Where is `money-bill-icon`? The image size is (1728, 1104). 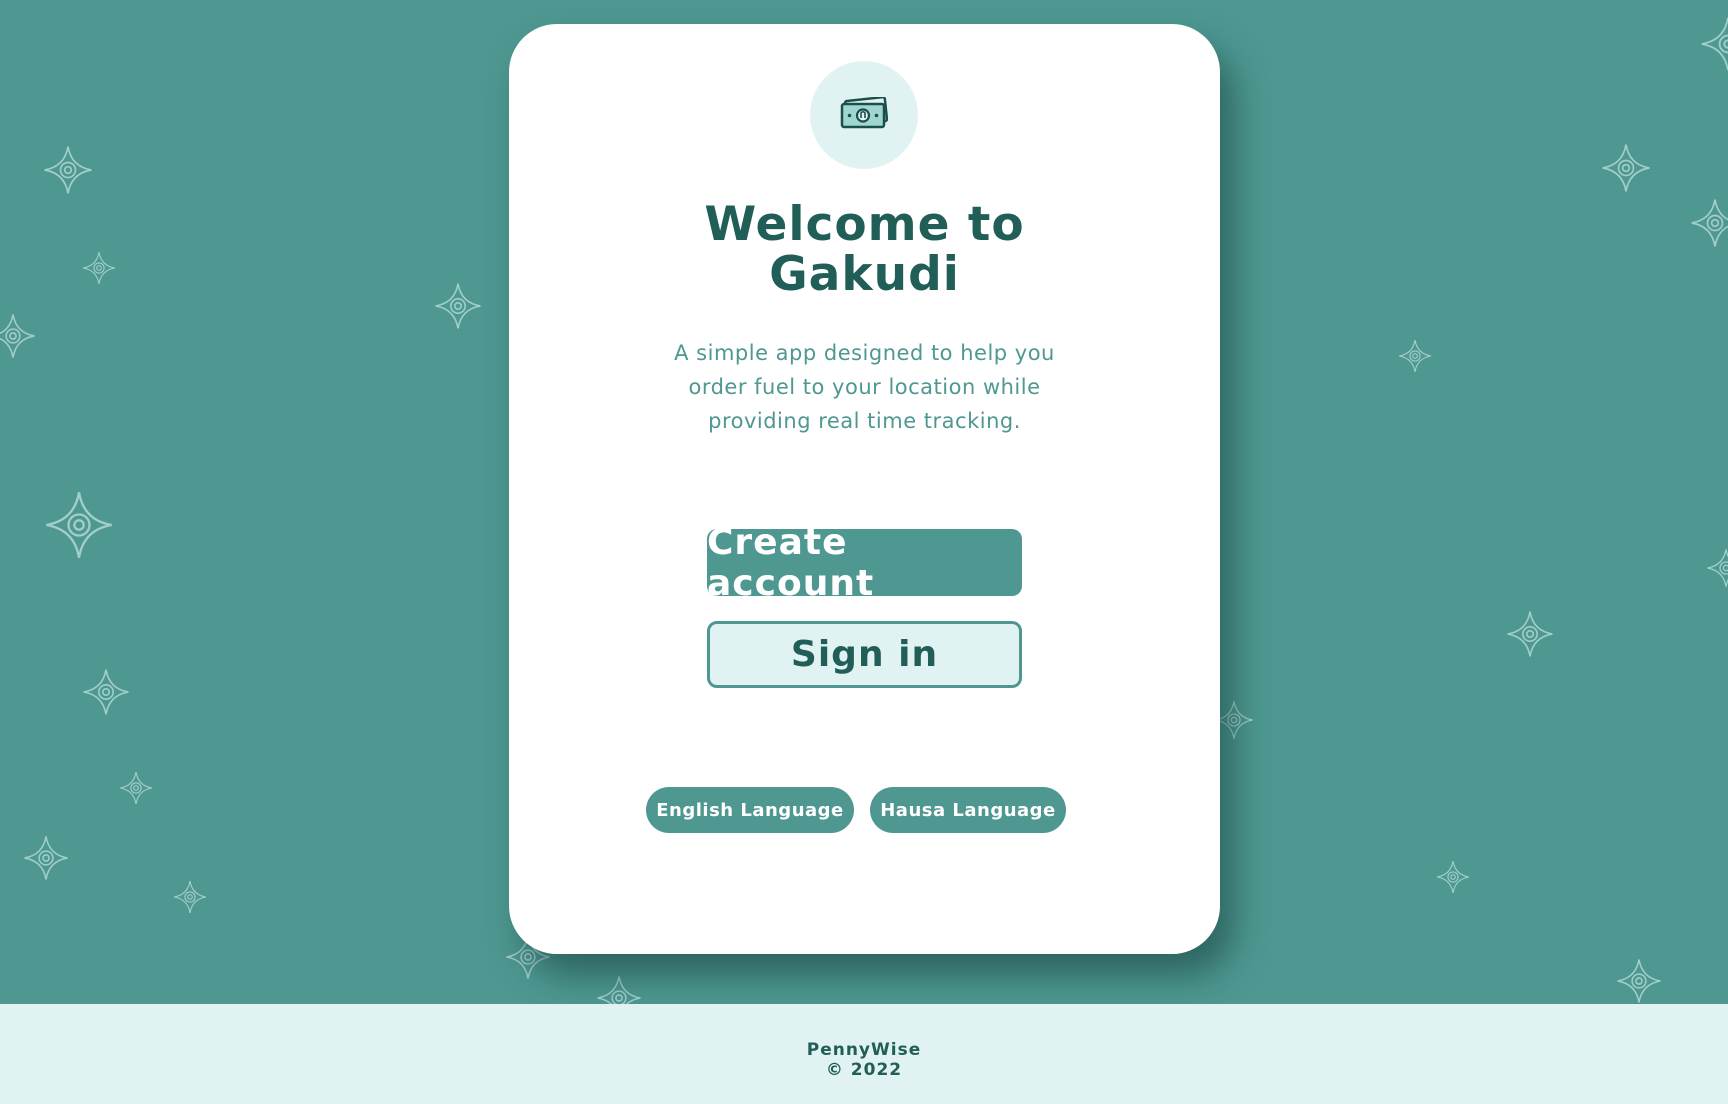 money-bill-icon is located at coordinates (864, 114).